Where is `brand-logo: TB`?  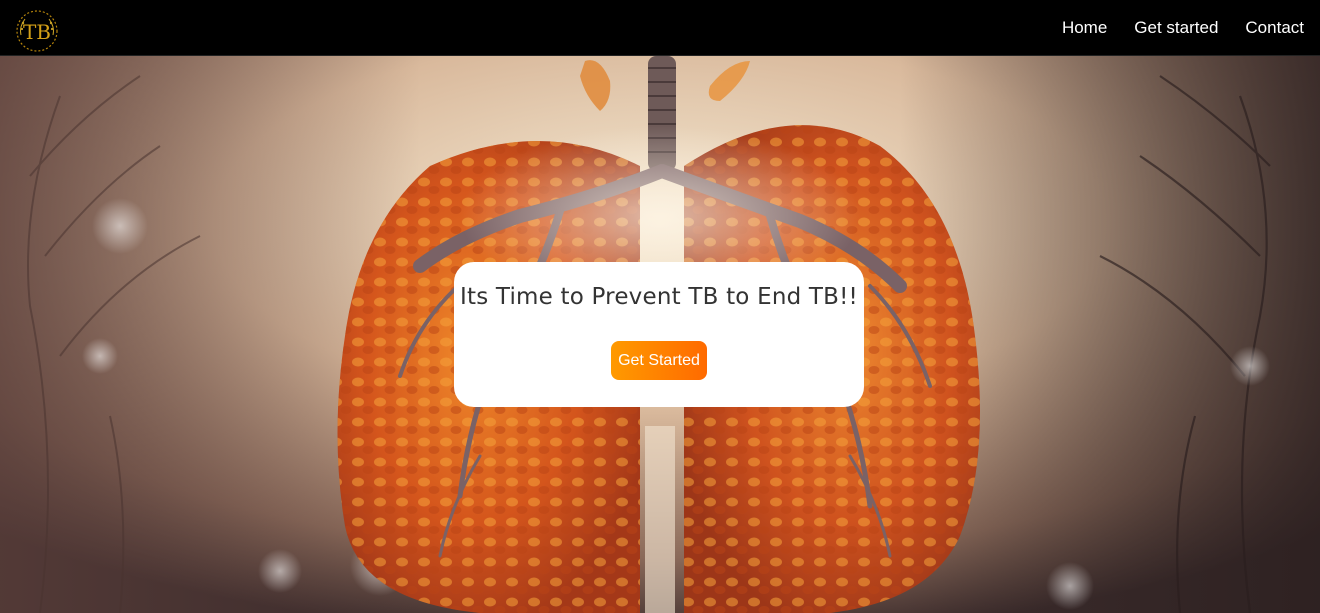 brand-logo: TB is located at coordinates (37, 31).